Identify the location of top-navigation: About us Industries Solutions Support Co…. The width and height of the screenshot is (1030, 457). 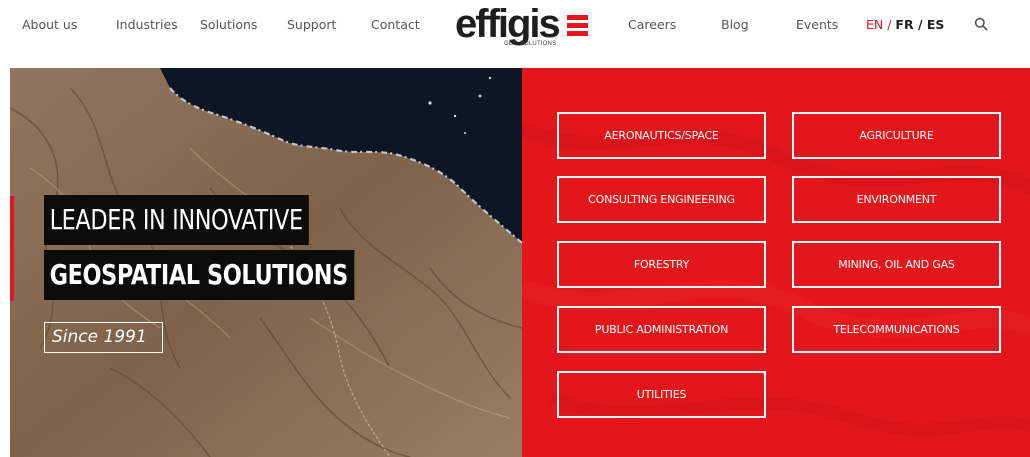
(515, 28).